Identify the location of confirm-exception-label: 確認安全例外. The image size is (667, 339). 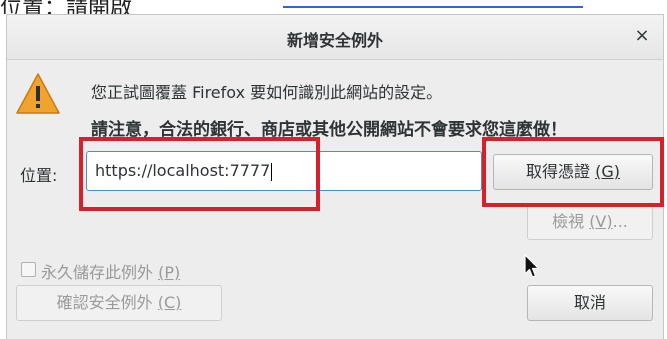
(107, 302).